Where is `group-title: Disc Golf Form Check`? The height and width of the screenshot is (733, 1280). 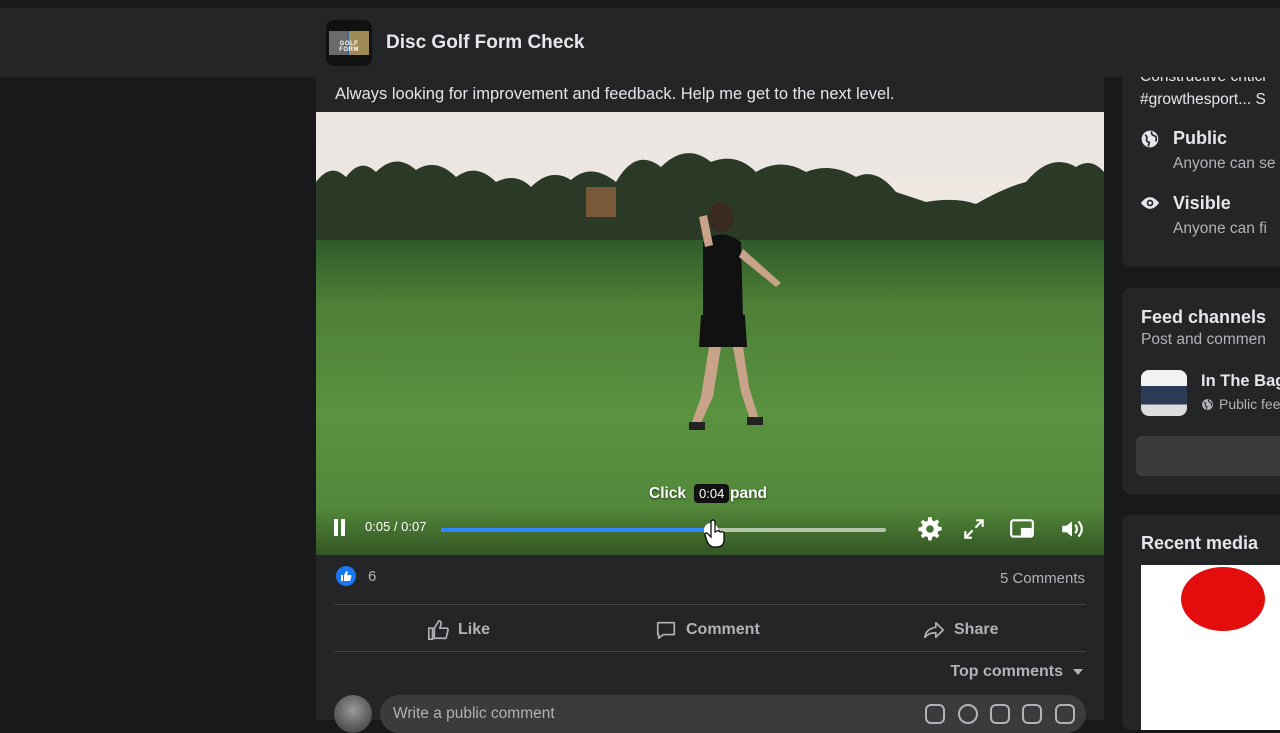 group-title: Disc Golf Form Check is located at coordinates (485, 43).